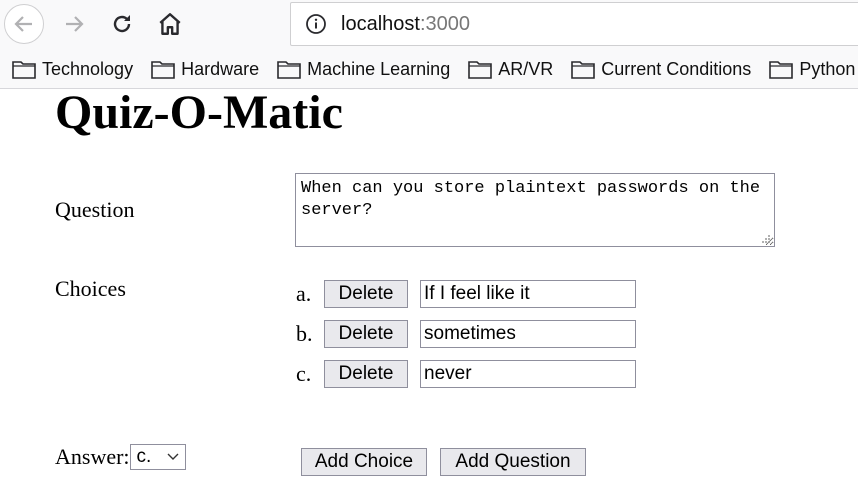  What do you see at coordinates (88, 68) in the screenshot?
I see `bookmark-label: Technology` at bounding box center [88, 68].